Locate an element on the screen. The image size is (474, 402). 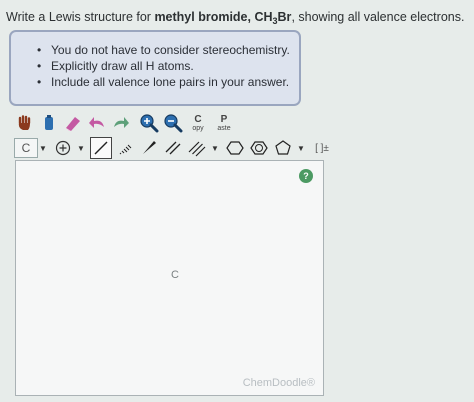
undo-button is located at coordinates (97, 123).